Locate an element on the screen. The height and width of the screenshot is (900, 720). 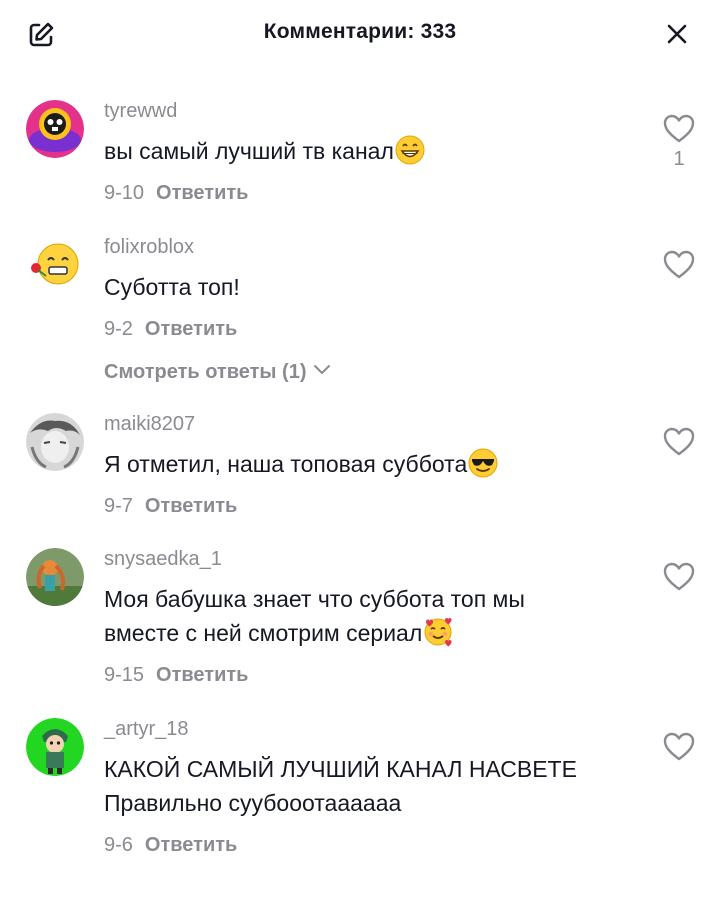
comment-username: folixroblox is located at coordinates (149, 247).